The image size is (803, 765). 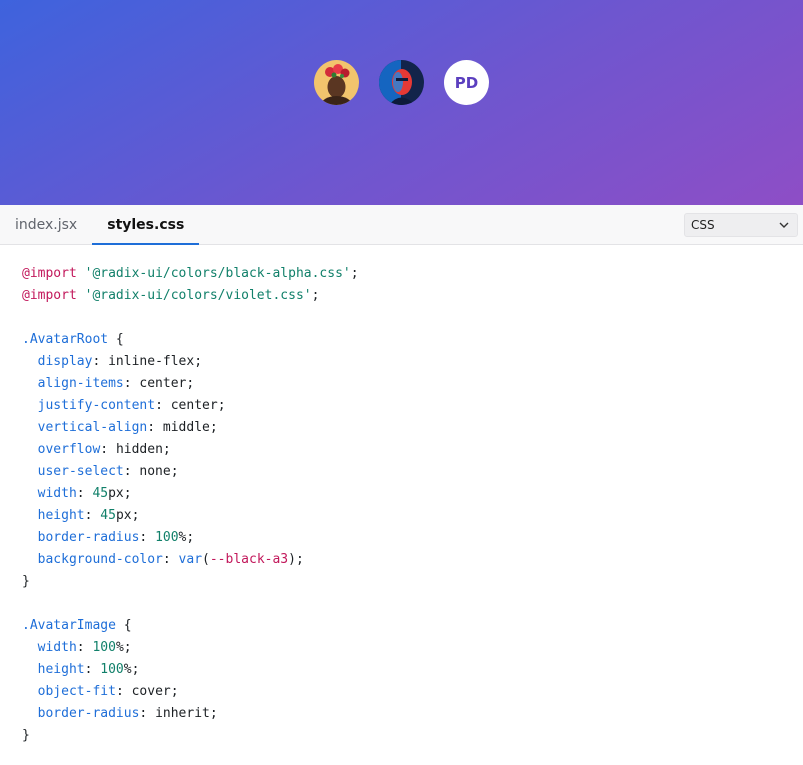 What do you see at coordinates (401, 225) in the screenshot?
I see `editor-tab-bar: index.jsx styles.css CSS` at bounding box center [401, 225].